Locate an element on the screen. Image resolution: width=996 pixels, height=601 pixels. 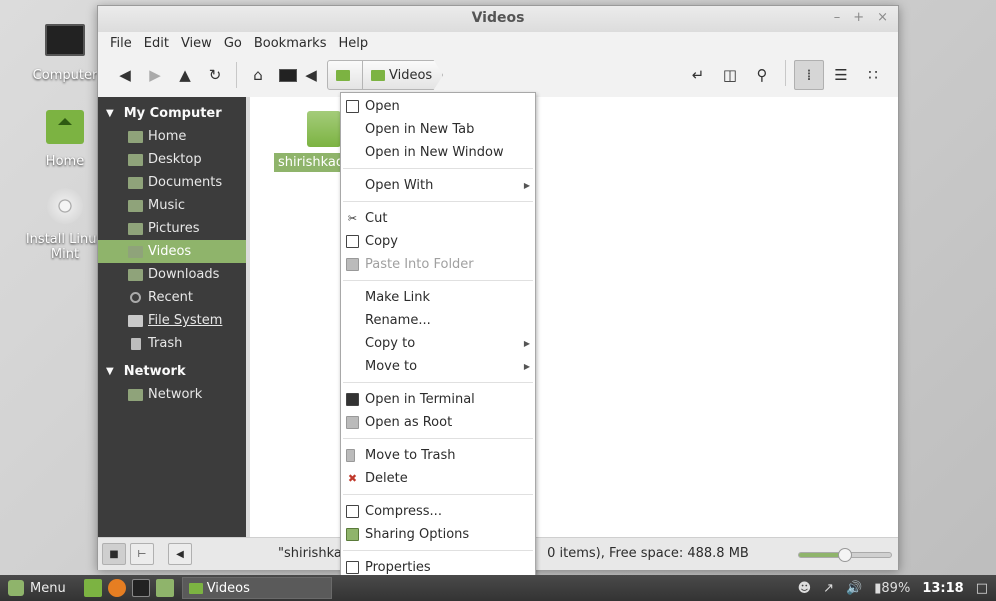
sidebar-item-music: Music is located at coordinates (172, 205).